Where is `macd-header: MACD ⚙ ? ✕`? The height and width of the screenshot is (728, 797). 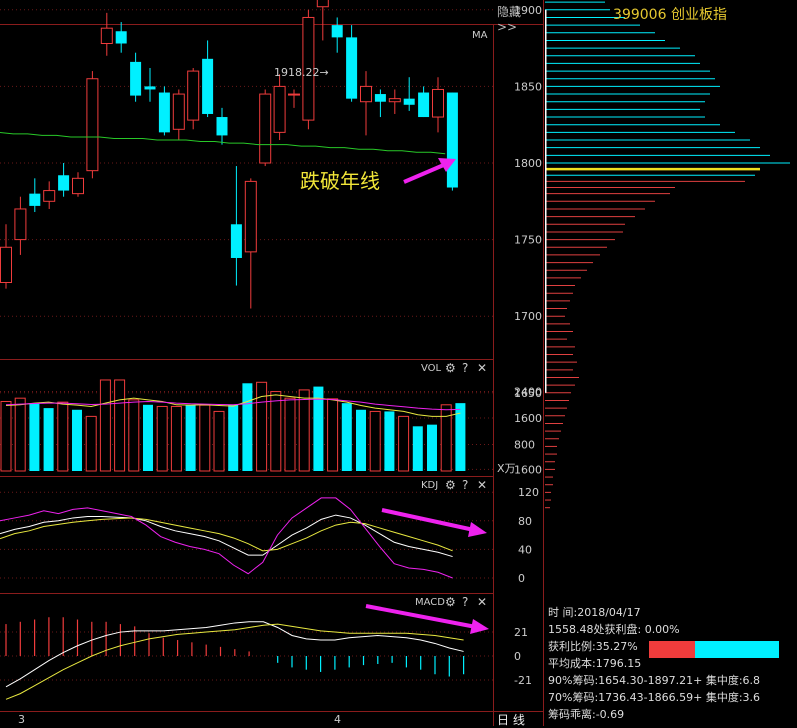 macd-header: MACD ⚙ ? ✕ is located at coordinates (451, 602).